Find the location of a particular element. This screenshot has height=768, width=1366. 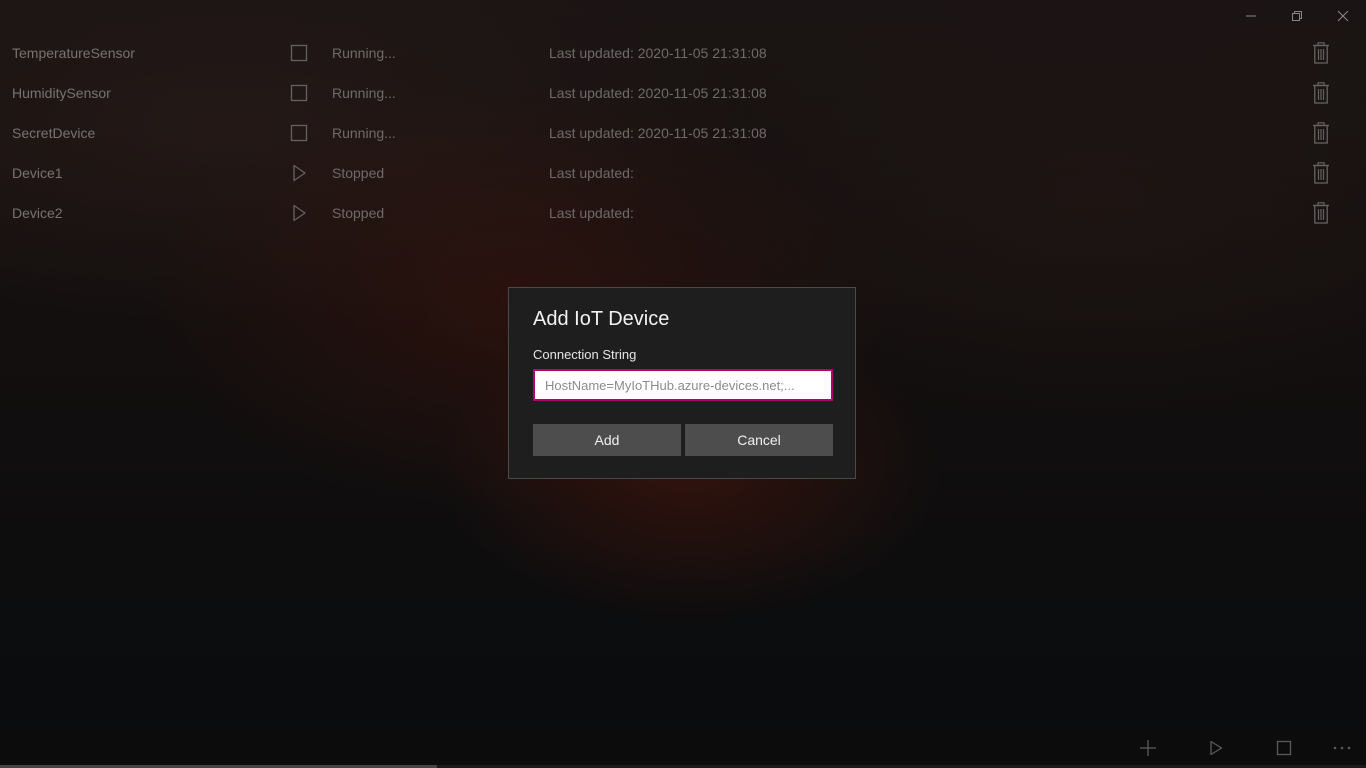

add-button: Add is located at coordinates (607, 440).